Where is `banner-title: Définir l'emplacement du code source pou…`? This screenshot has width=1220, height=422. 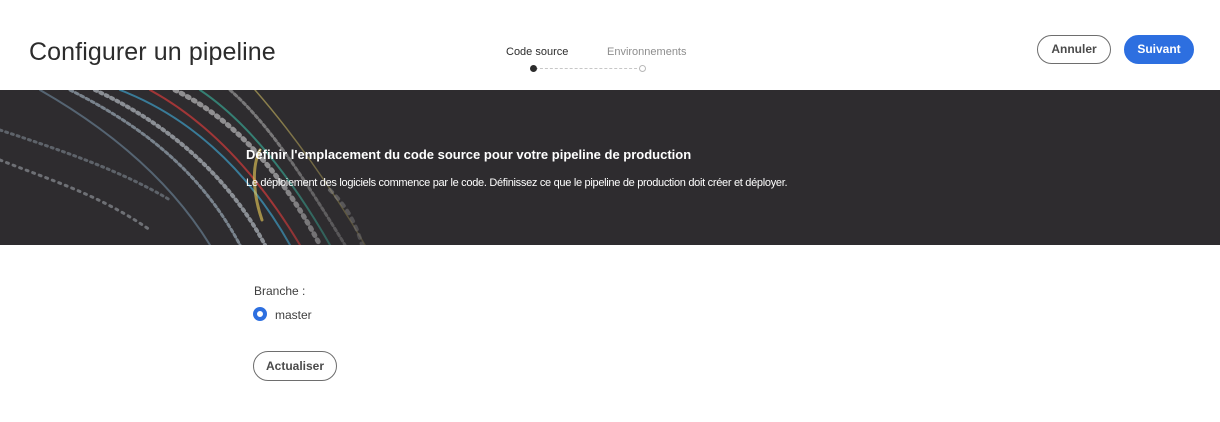 banner-title: Définir l'emplacement du code source pou… is located at coordinates (469, 154).